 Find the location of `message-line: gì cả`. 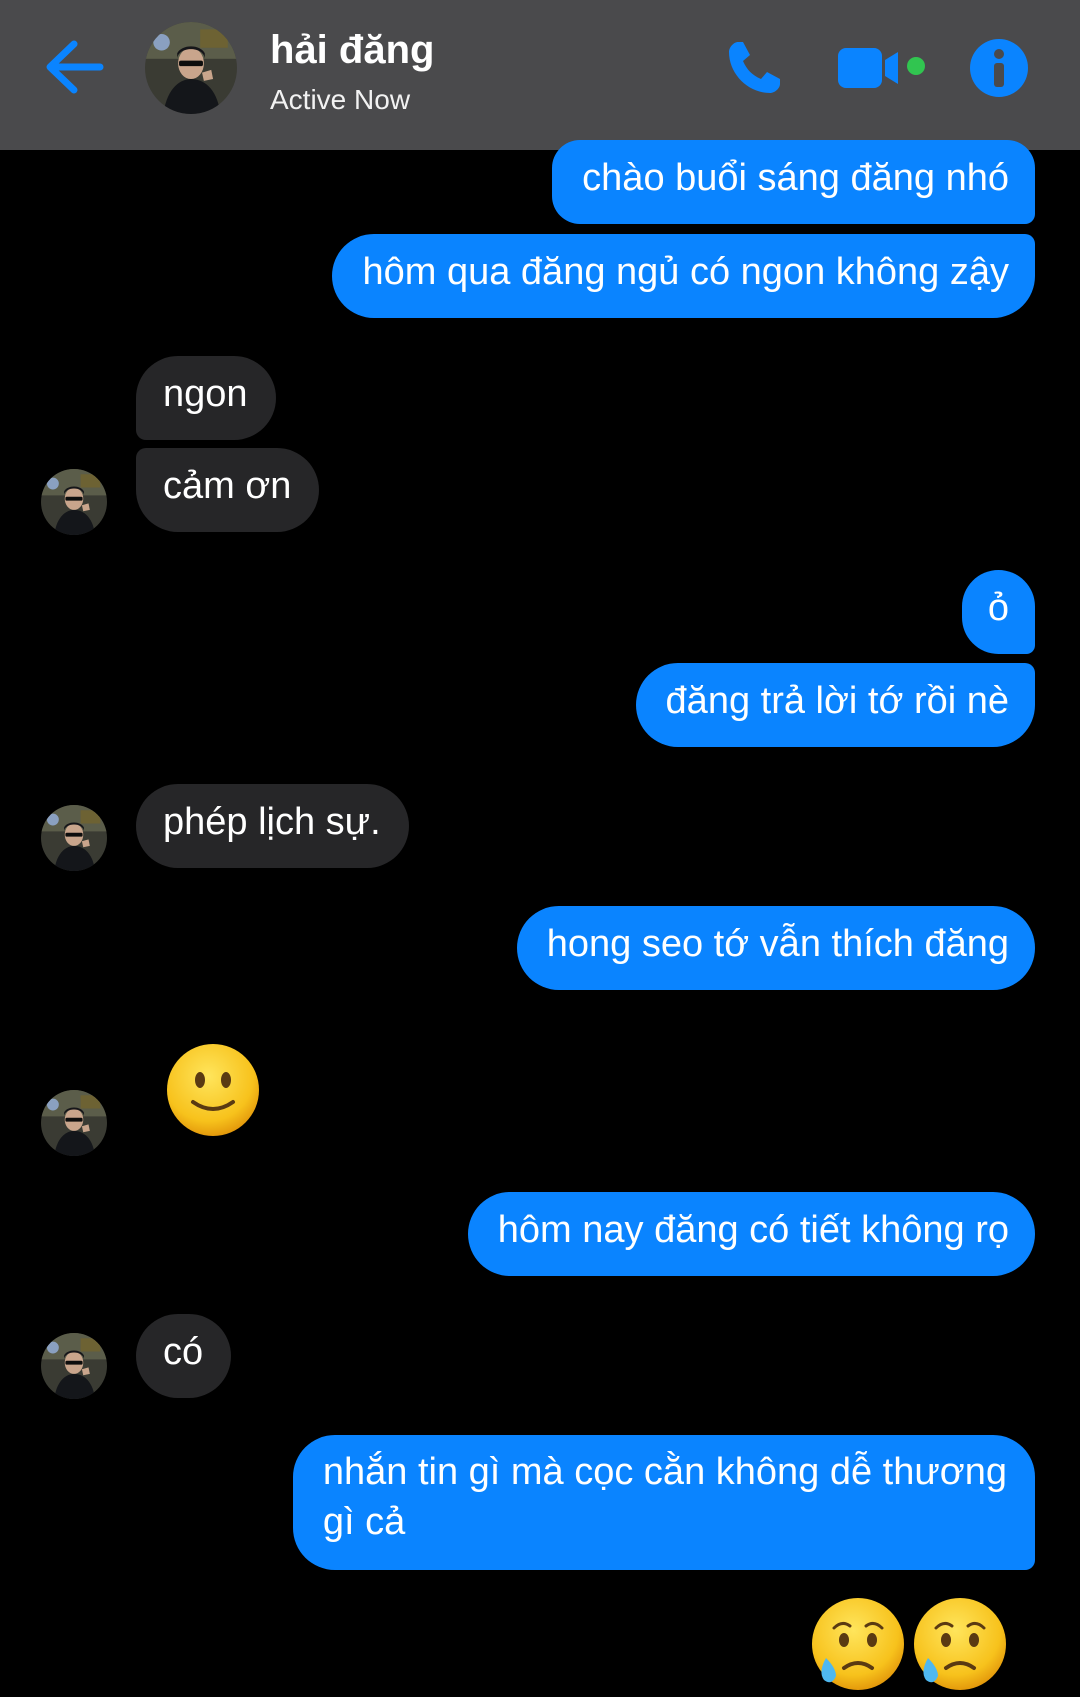

message-line: gì cả is located at coordinates (364, 1522).